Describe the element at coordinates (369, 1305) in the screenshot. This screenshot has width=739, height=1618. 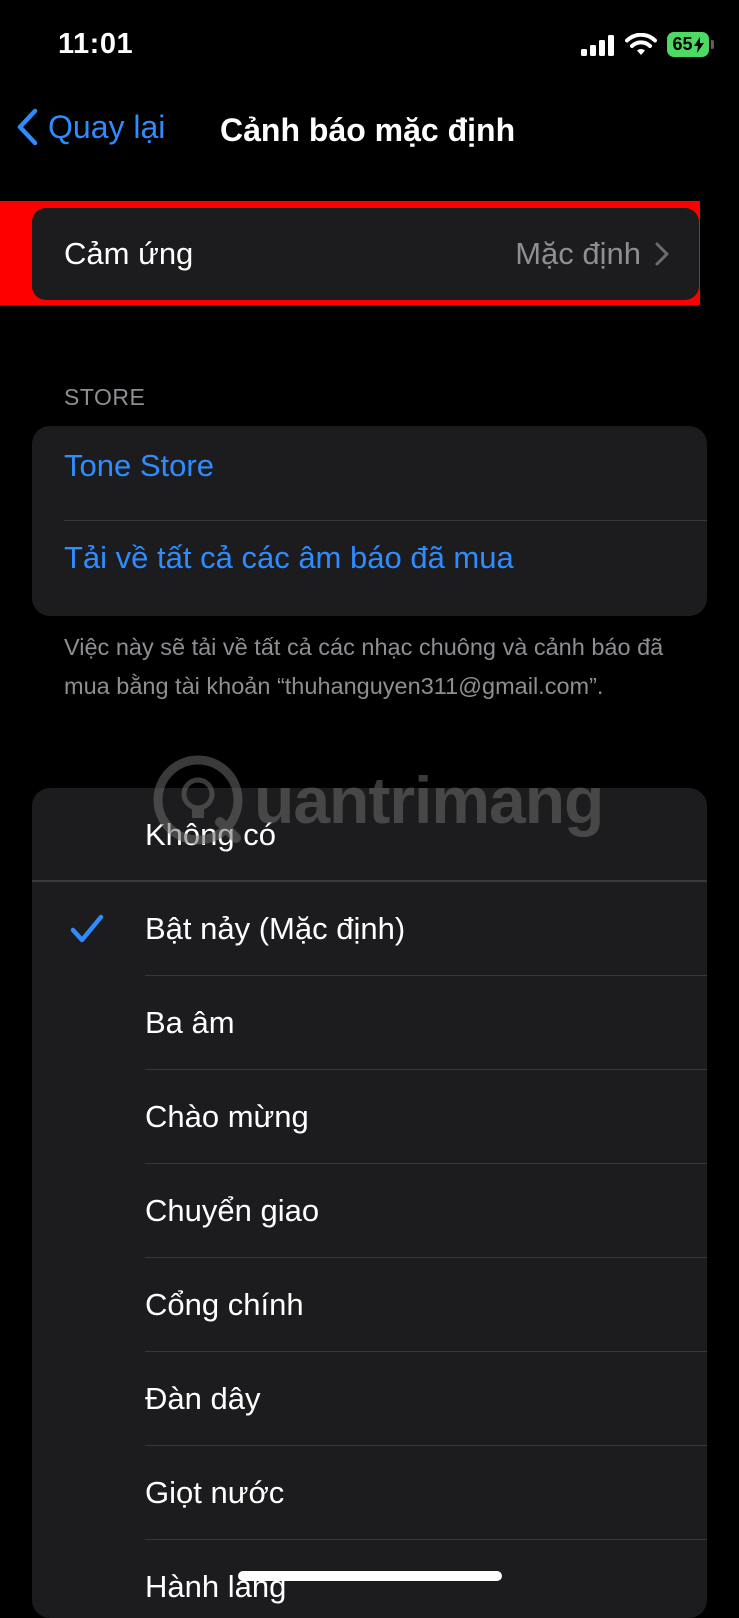
I see `tone-item-main-gate: Cổng chính` at that location.